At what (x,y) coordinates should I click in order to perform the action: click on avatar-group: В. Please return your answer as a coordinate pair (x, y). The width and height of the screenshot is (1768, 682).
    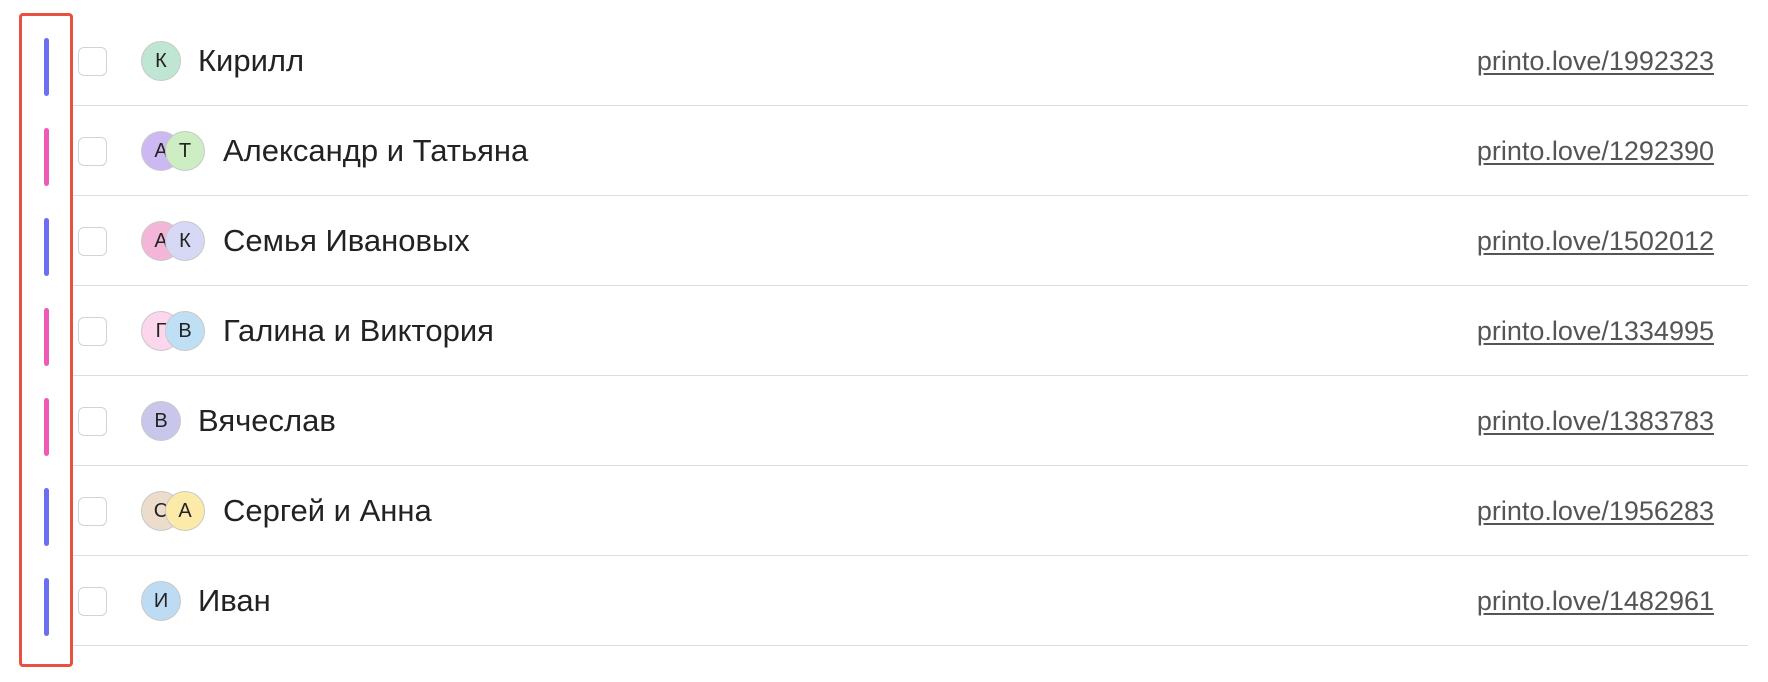
    Looking at the image, I should click on (161, 421).